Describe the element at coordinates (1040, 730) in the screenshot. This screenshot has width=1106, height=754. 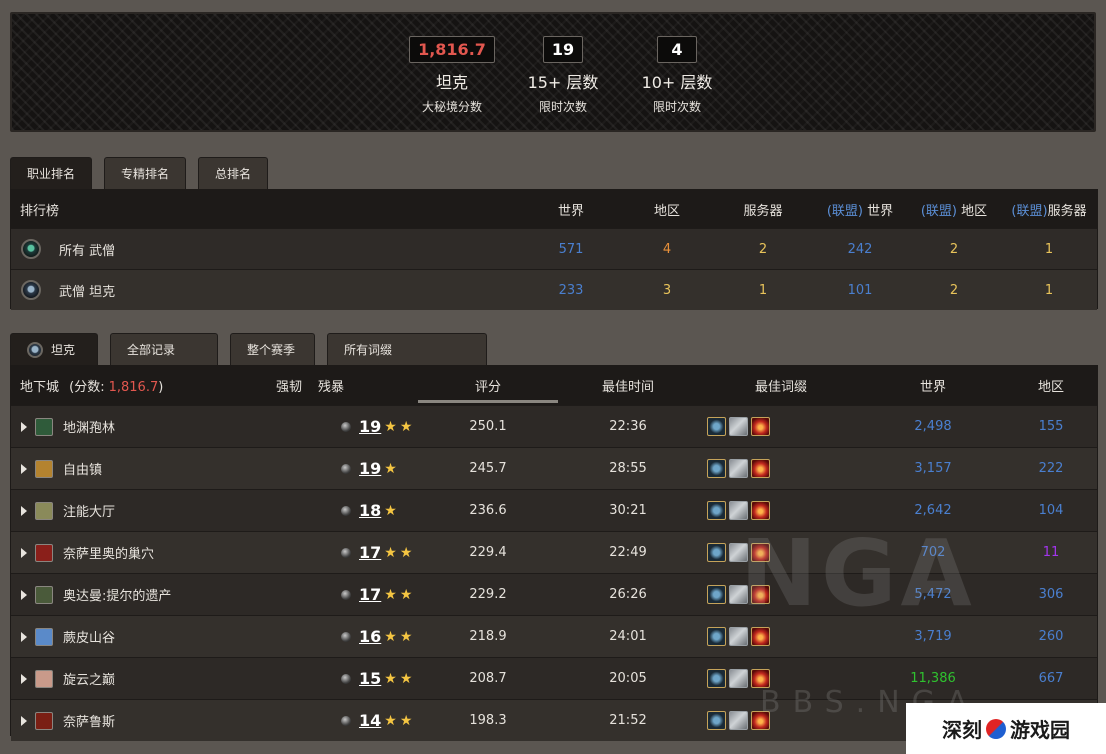
I see `logo-text-right: 游戏园` at that location.